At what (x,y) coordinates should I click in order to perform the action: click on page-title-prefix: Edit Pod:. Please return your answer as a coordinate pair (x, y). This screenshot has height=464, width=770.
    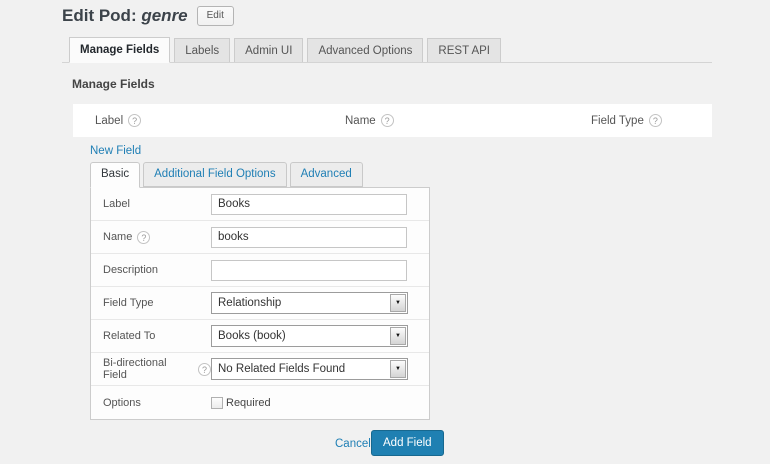
    Looking at the image, I should click on (99, 15).